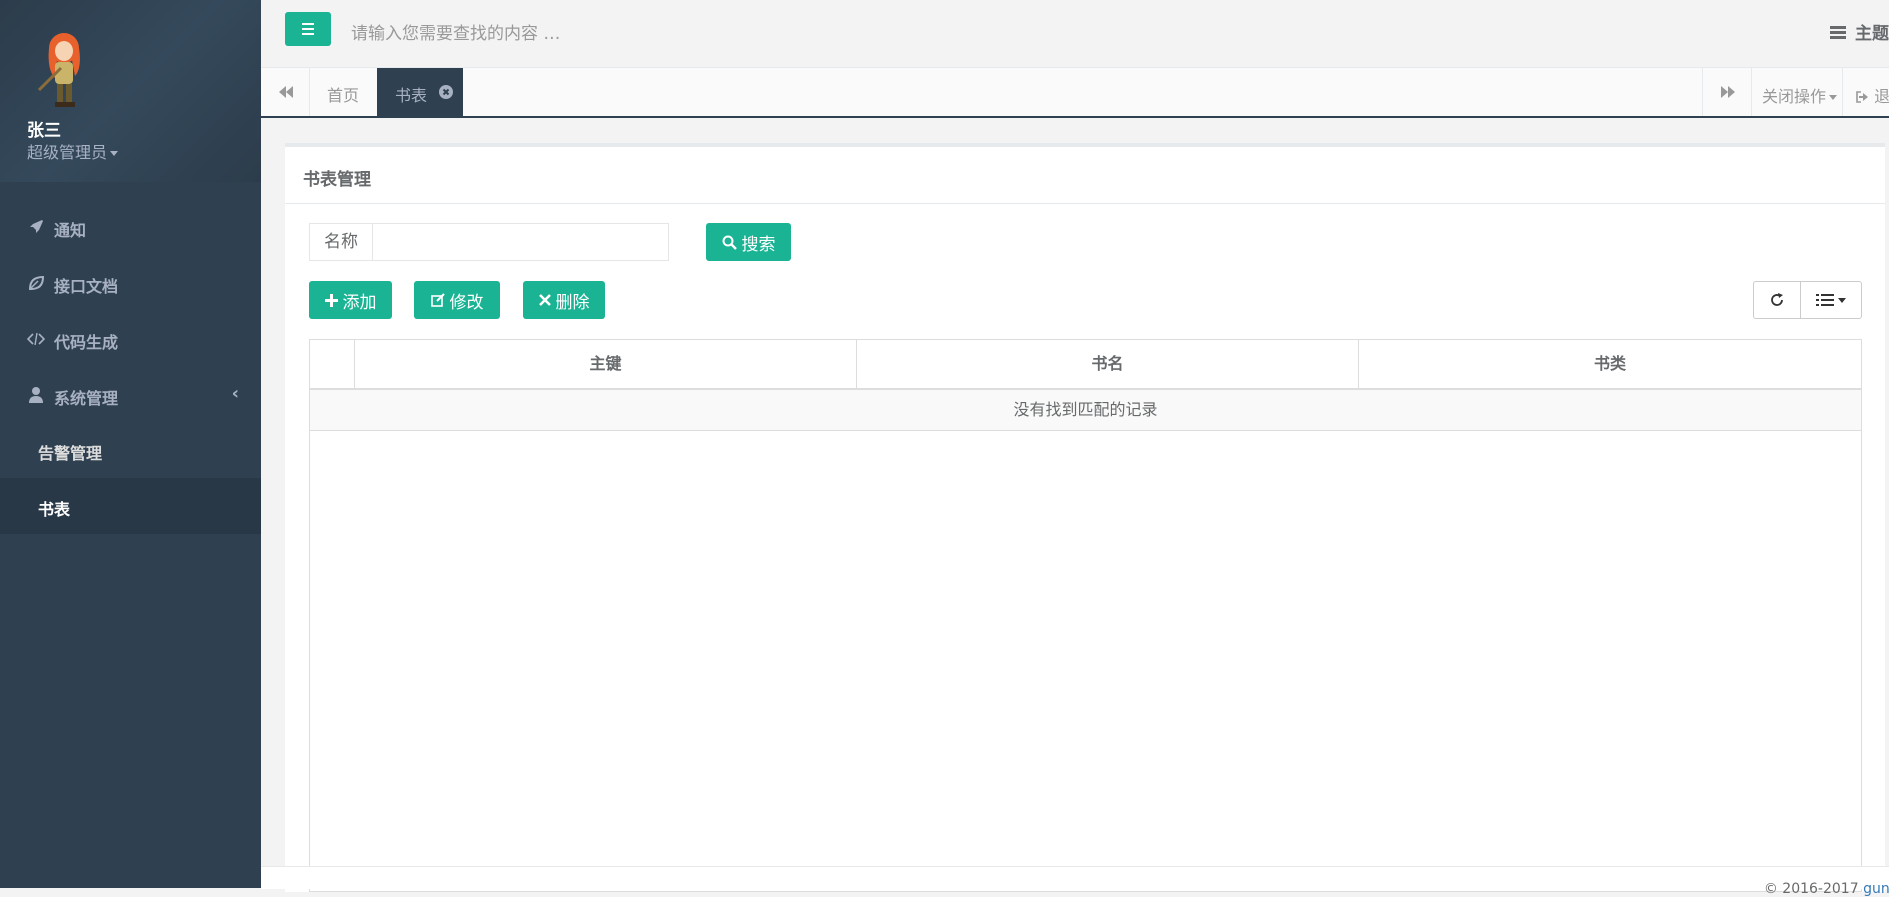 This screenshot has width=1889, height=897. What do you see at coordinates (331, 300) in the screenshot?
I see `plus-icon` at bounding box center [331, 300].